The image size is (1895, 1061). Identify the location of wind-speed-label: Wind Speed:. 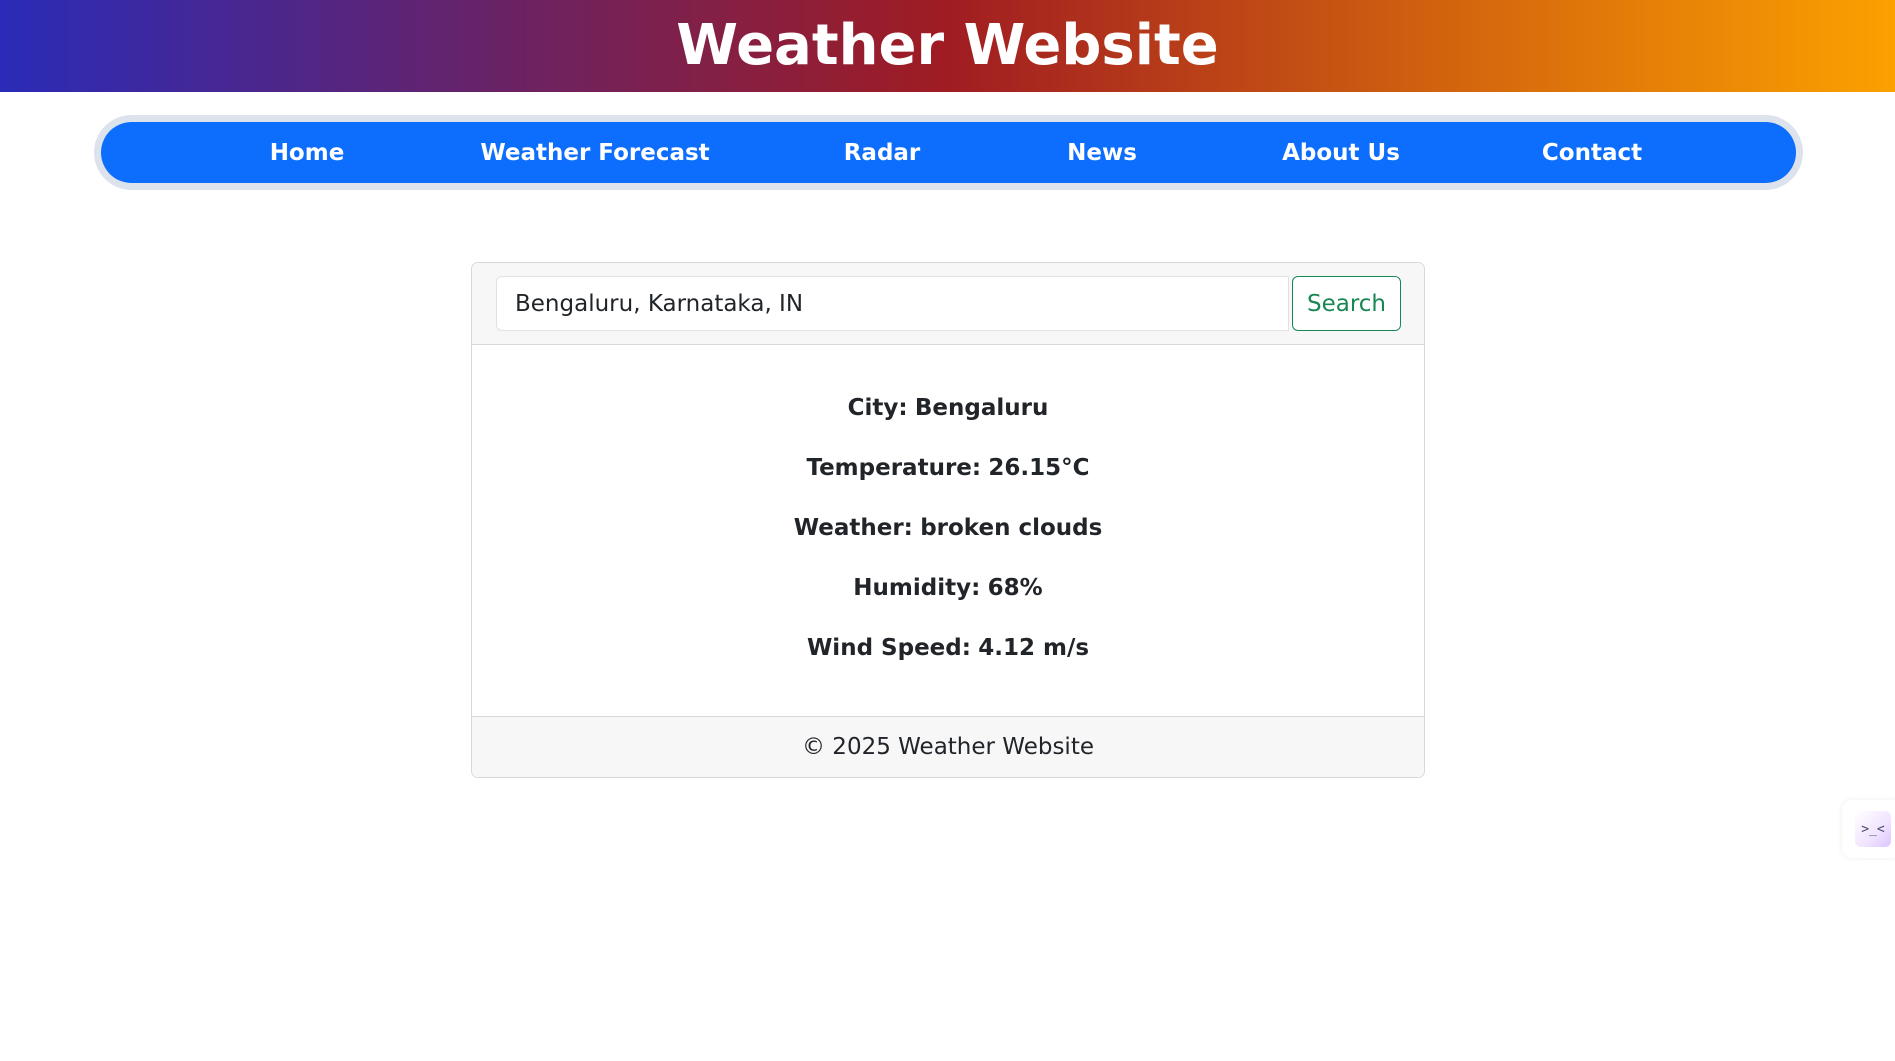
(888, 648).